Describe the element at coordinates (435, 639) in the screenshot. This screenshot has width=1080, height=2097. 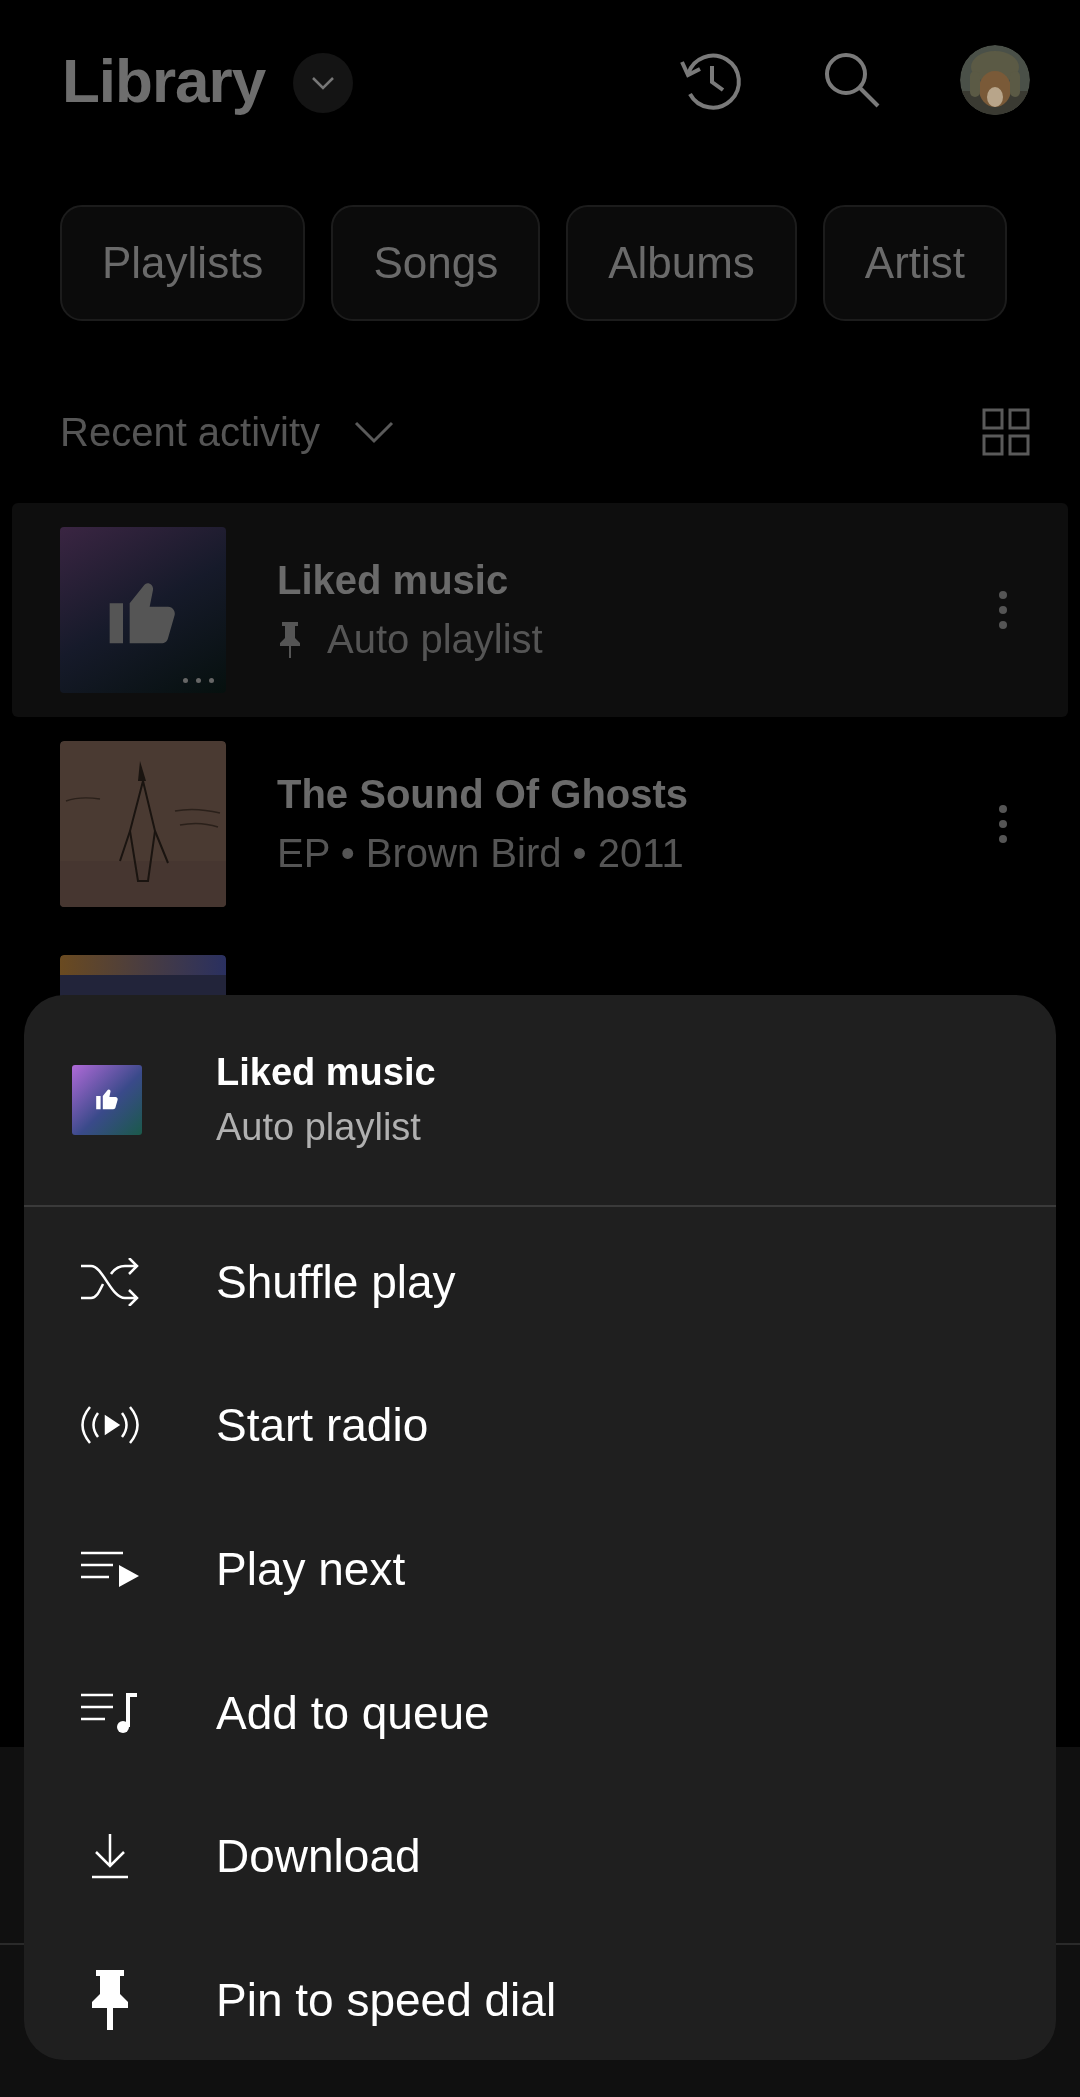
I see `item-subtitle: Auto playlist` at that location.